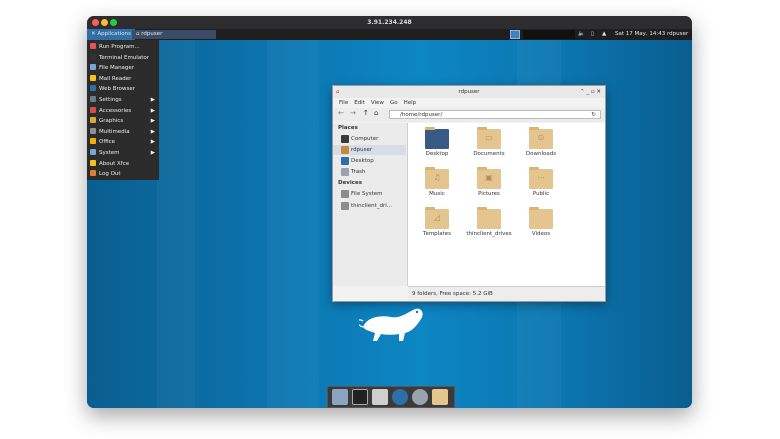  I want to click on location-bar: ← → ↑ ⌂ /home/rdpuser/ ↻, so click(469, 115).